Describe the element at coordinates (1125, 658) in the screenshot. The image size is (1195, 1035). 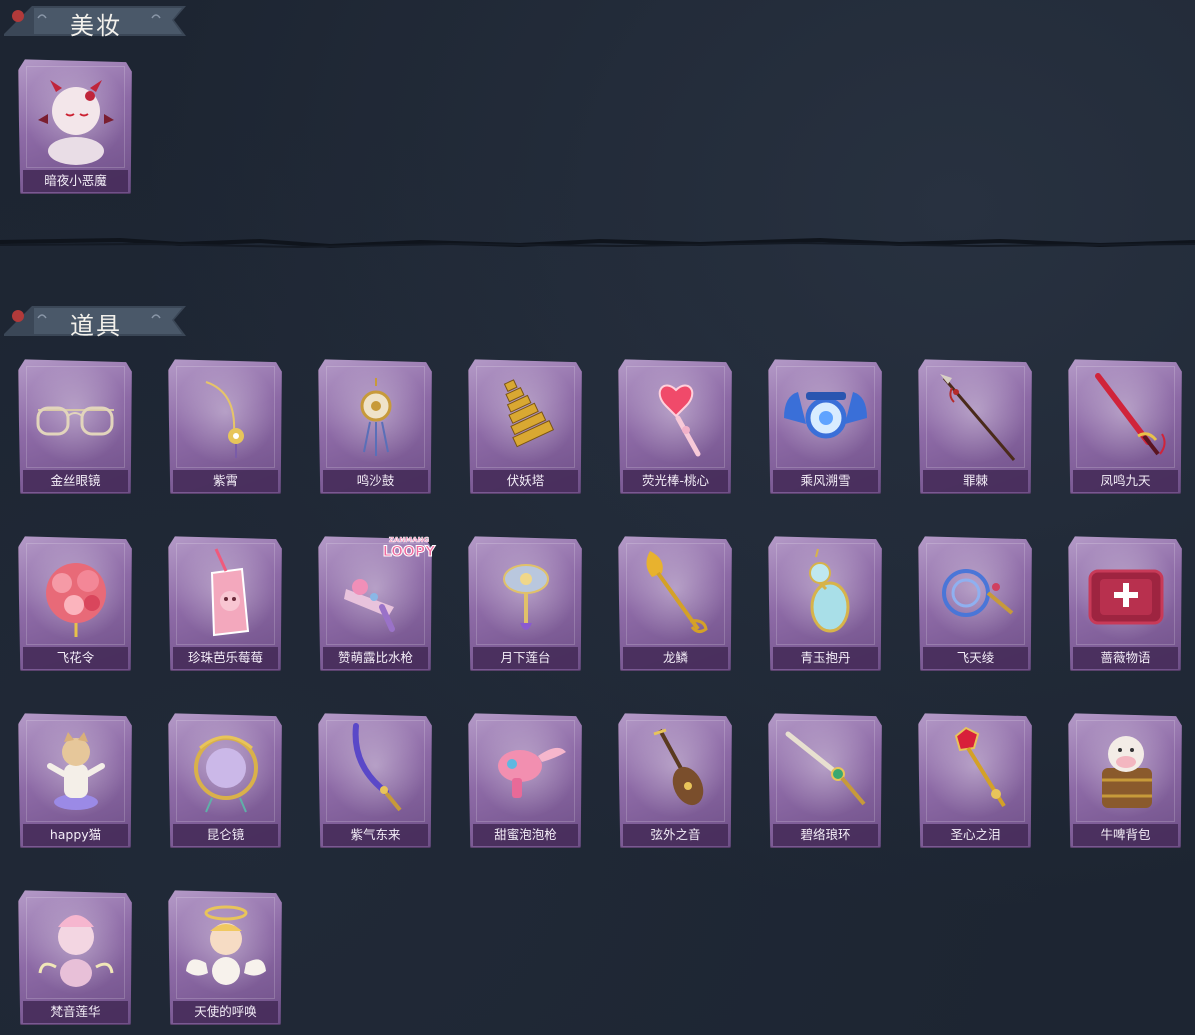
I see `item-name: 蔷薇物语` at that location.